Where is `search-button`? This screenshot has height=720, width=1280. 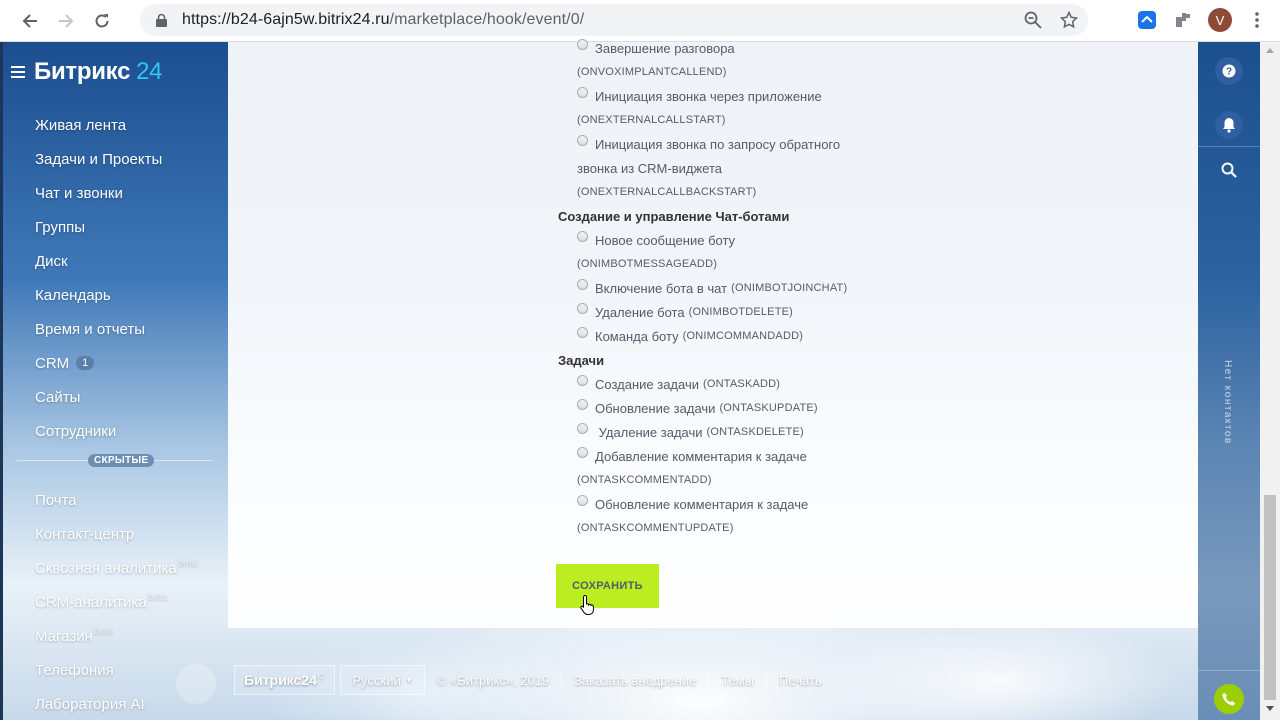
search-button is located at coordinates (1229, 170).